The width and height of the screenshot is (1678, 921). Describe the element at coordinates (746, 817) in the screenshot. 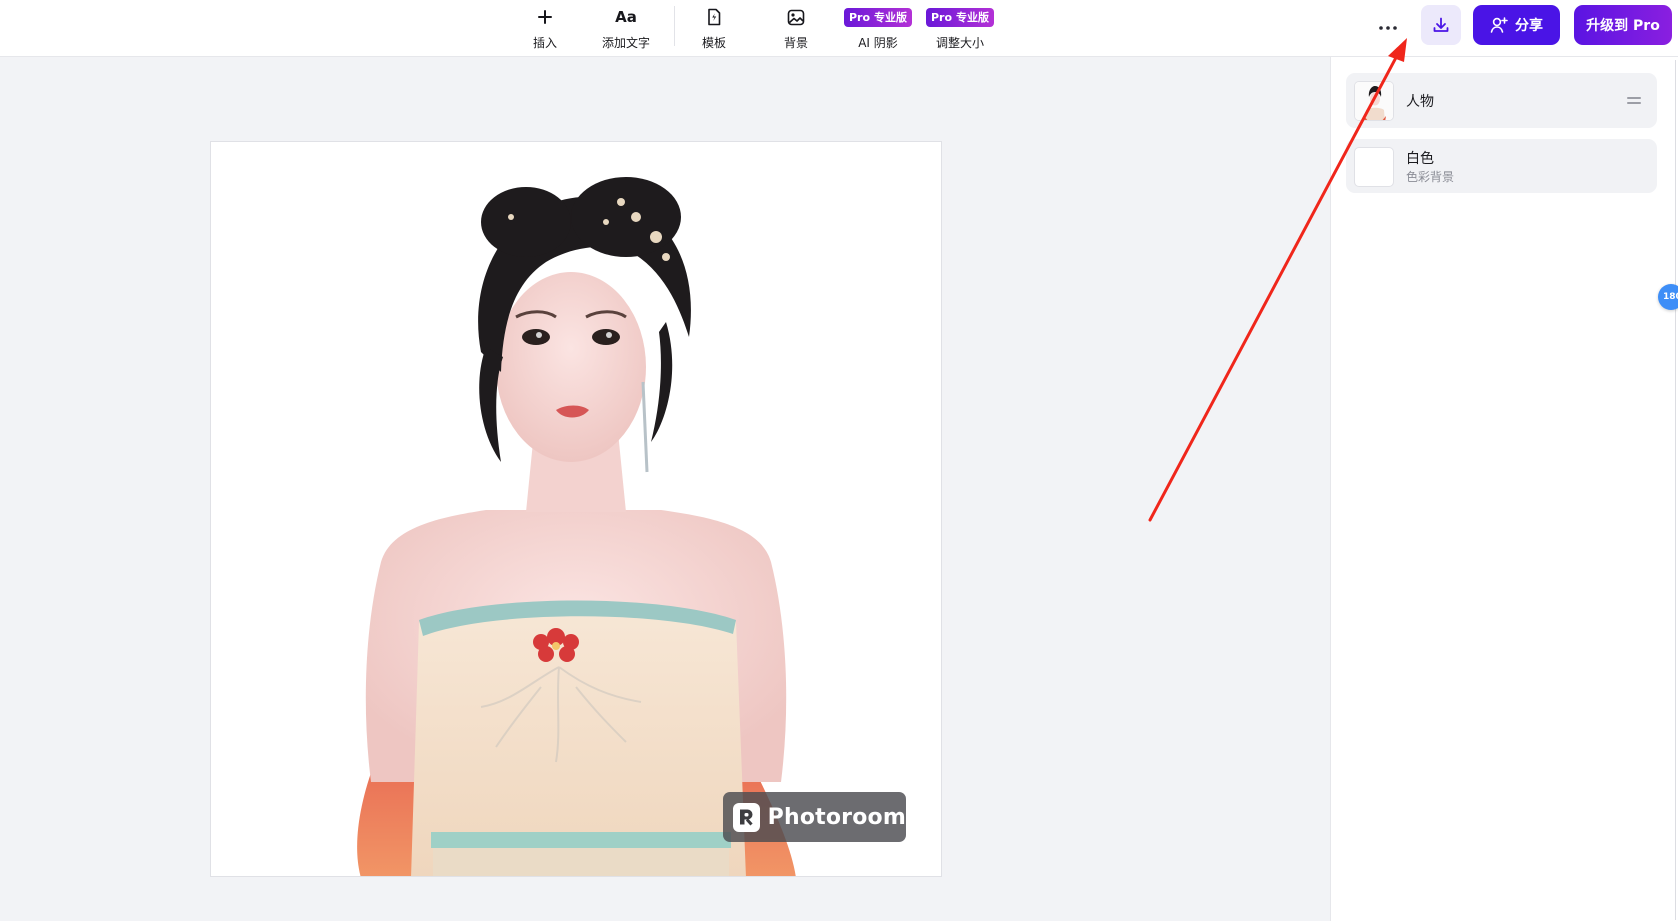

I see `photoroom-logo-icon` at that location.